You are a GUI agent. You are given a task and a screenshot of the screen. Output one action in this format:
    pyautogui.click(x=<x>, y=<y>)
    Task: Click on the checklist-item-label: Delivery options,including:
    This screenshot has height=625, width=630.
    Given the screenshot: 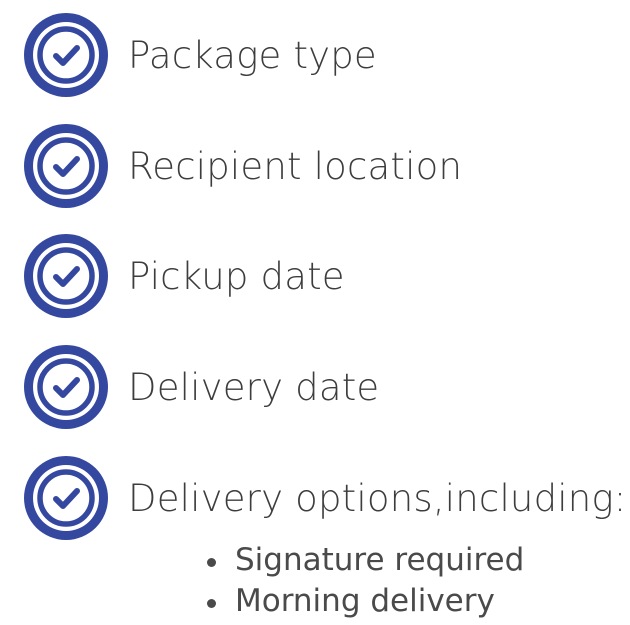 What is the action you would take?
    pyautogui.click(x=377, y=498)
    